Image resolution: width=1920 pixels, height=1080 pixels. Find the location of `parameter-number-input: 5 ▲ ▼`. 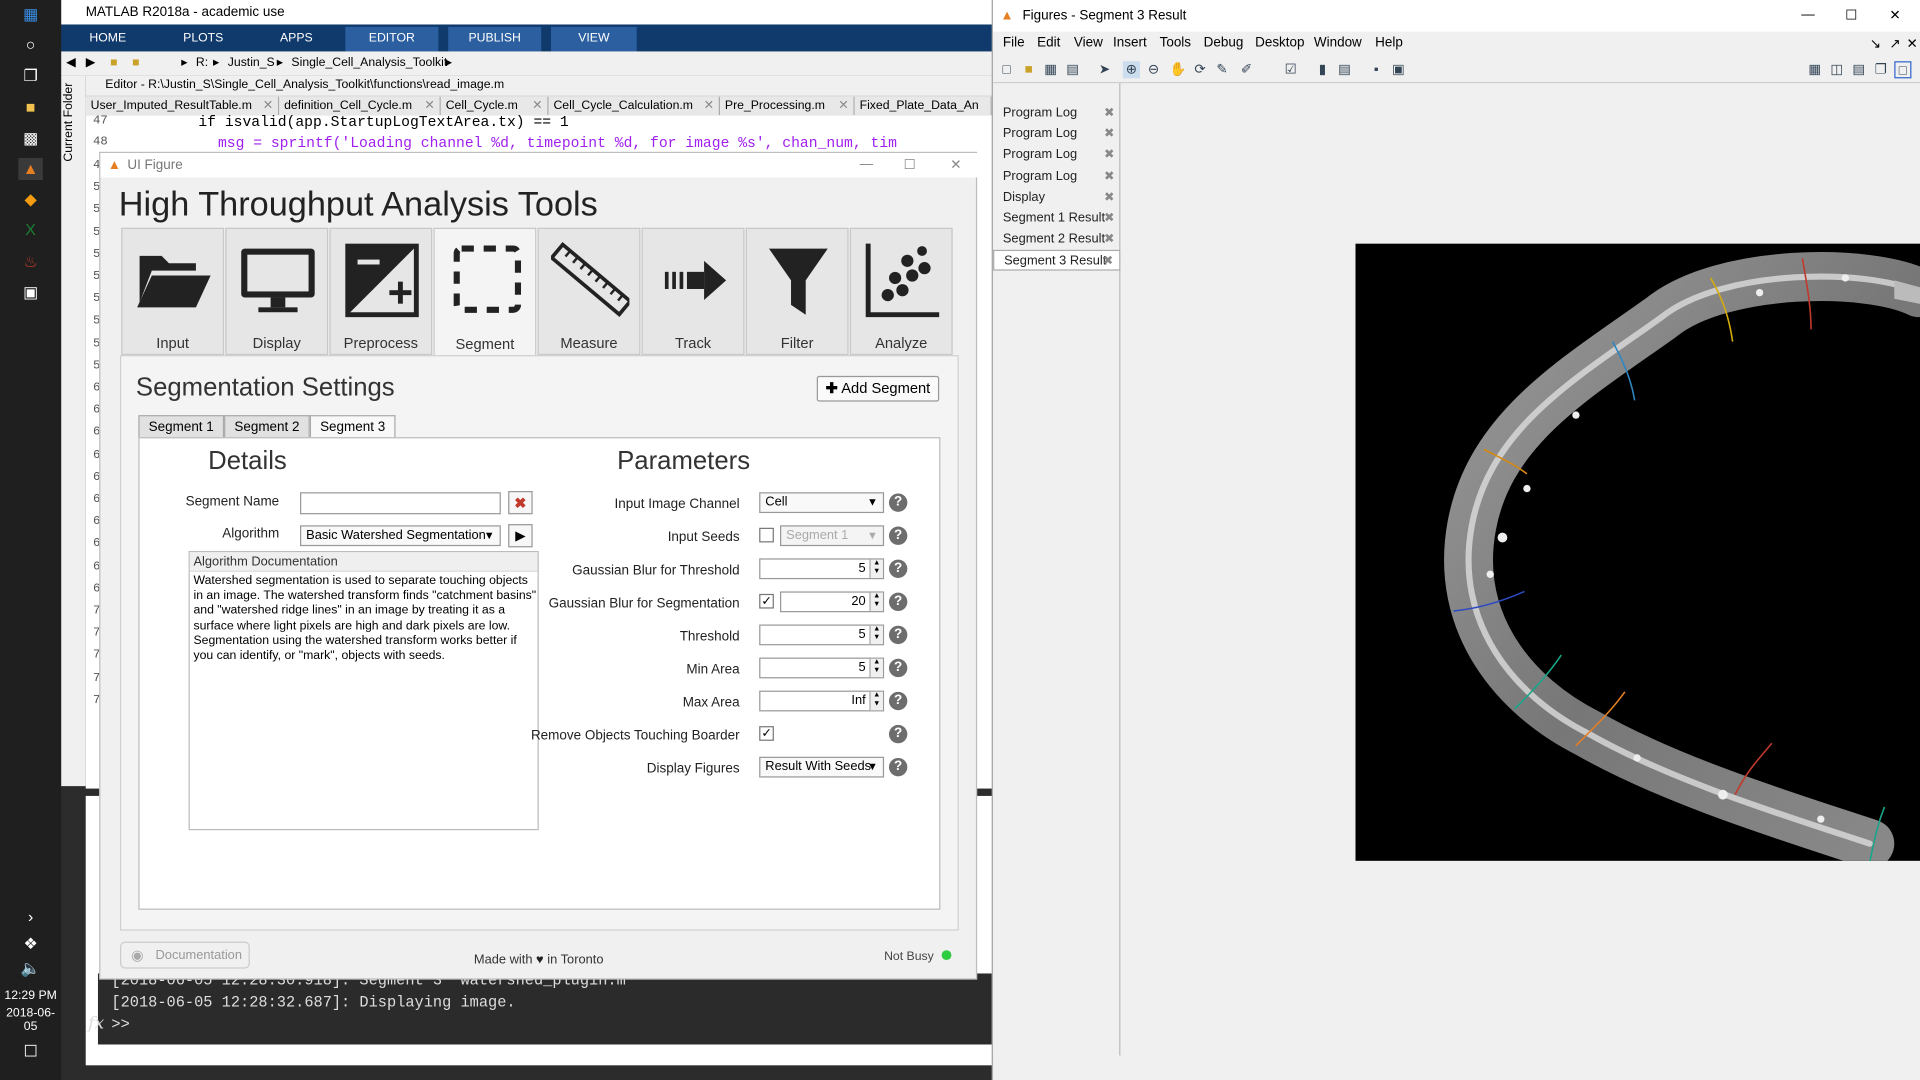

parameter-number-input: 5 ▲ ▼ is located at coordinates (822, 668).